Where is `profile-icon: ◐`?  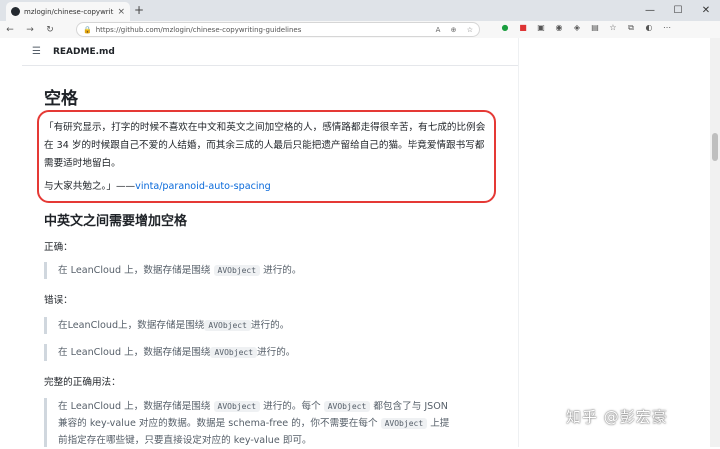
profile-icon: ◐ is located at coordinates (649, 28).